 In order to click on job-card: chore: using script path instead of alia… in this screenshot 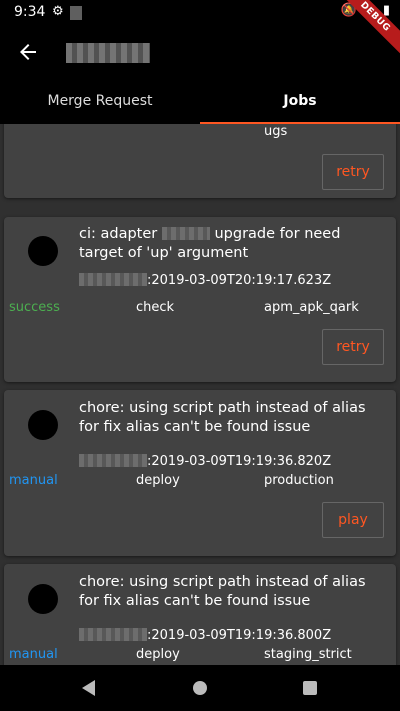, I will do `click(200, 614)`.